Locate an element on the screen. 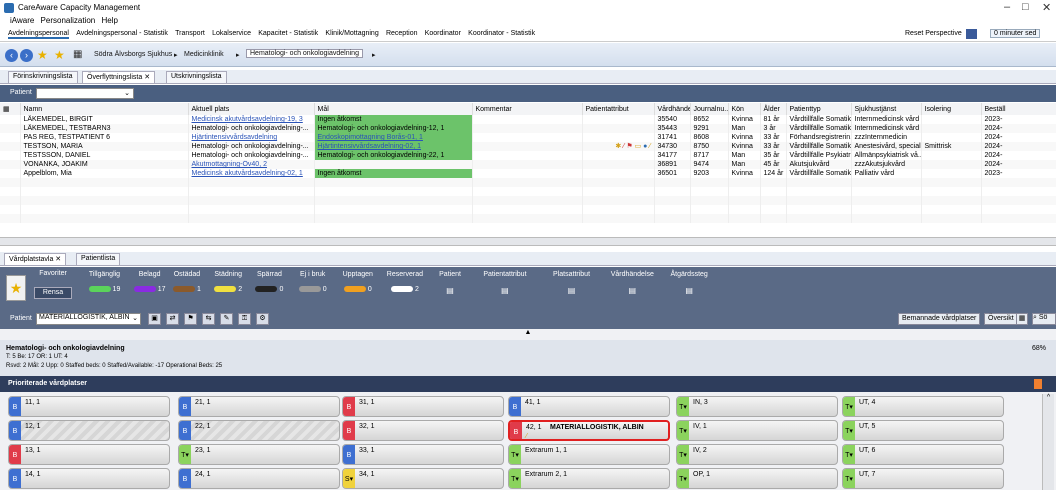 The image size is (1056, 490). reset-perspective-button: Reset Perspective is located at coordinates (933, 33).